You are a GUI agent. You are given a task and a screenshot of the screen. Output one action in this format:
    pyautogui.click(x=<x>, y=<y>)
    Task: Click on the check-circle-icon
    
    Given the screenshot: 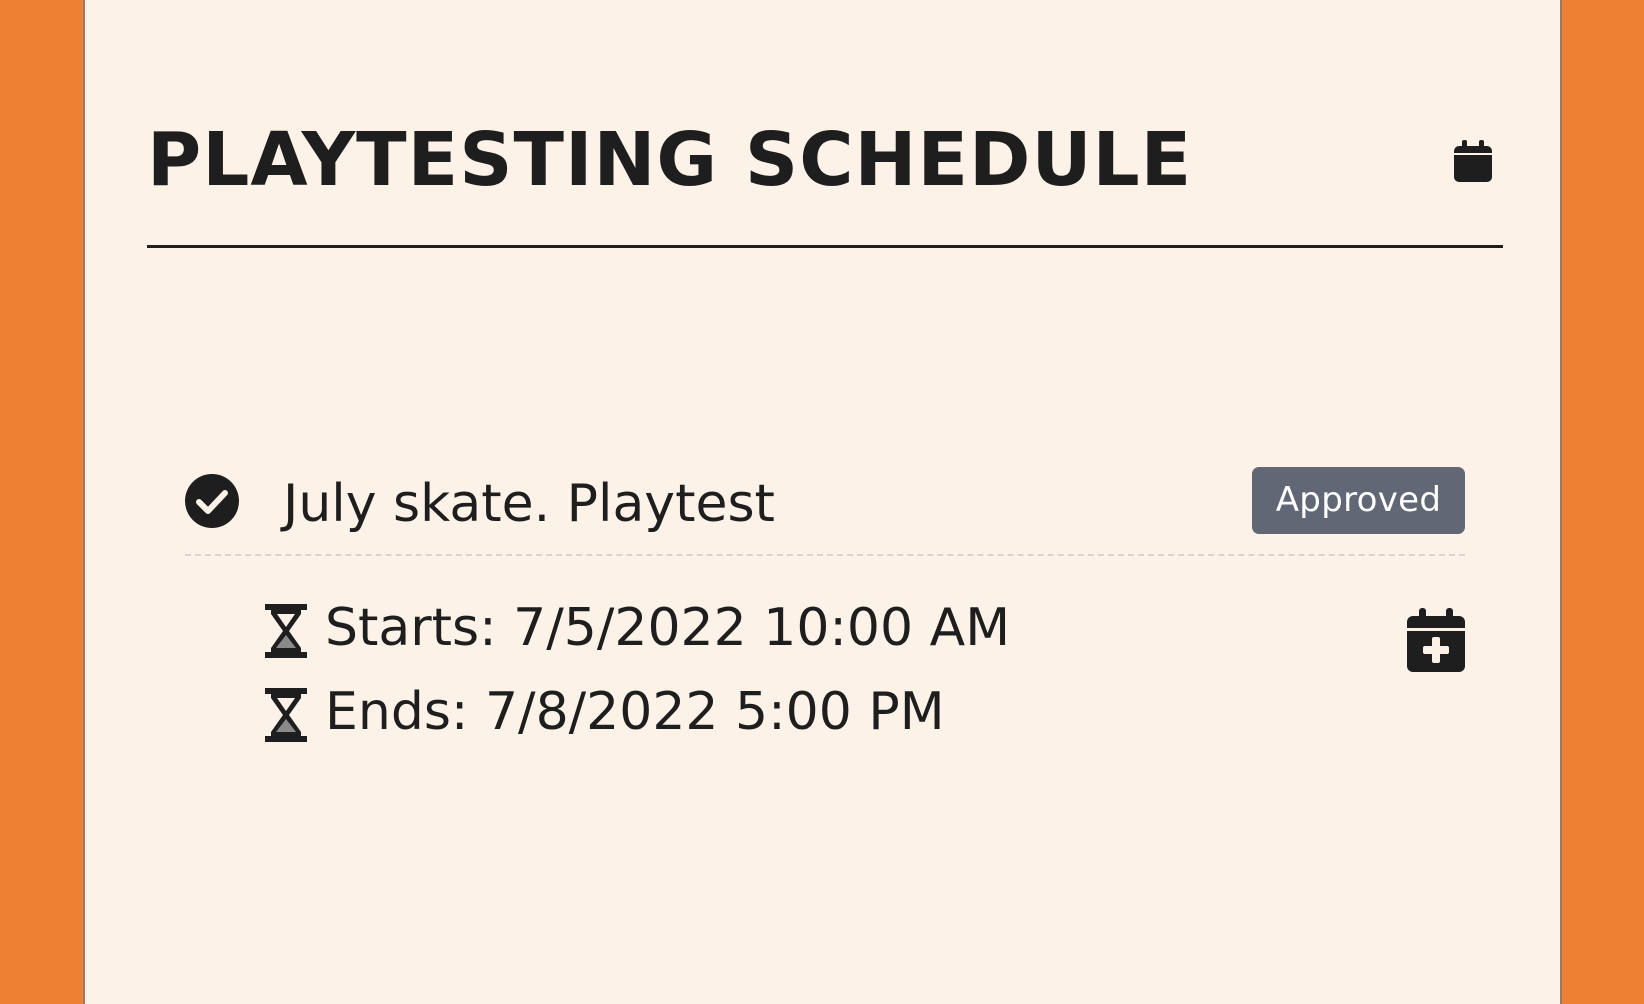 What is the action you would take?
    pyautogui.click(x=212, y=501)
    